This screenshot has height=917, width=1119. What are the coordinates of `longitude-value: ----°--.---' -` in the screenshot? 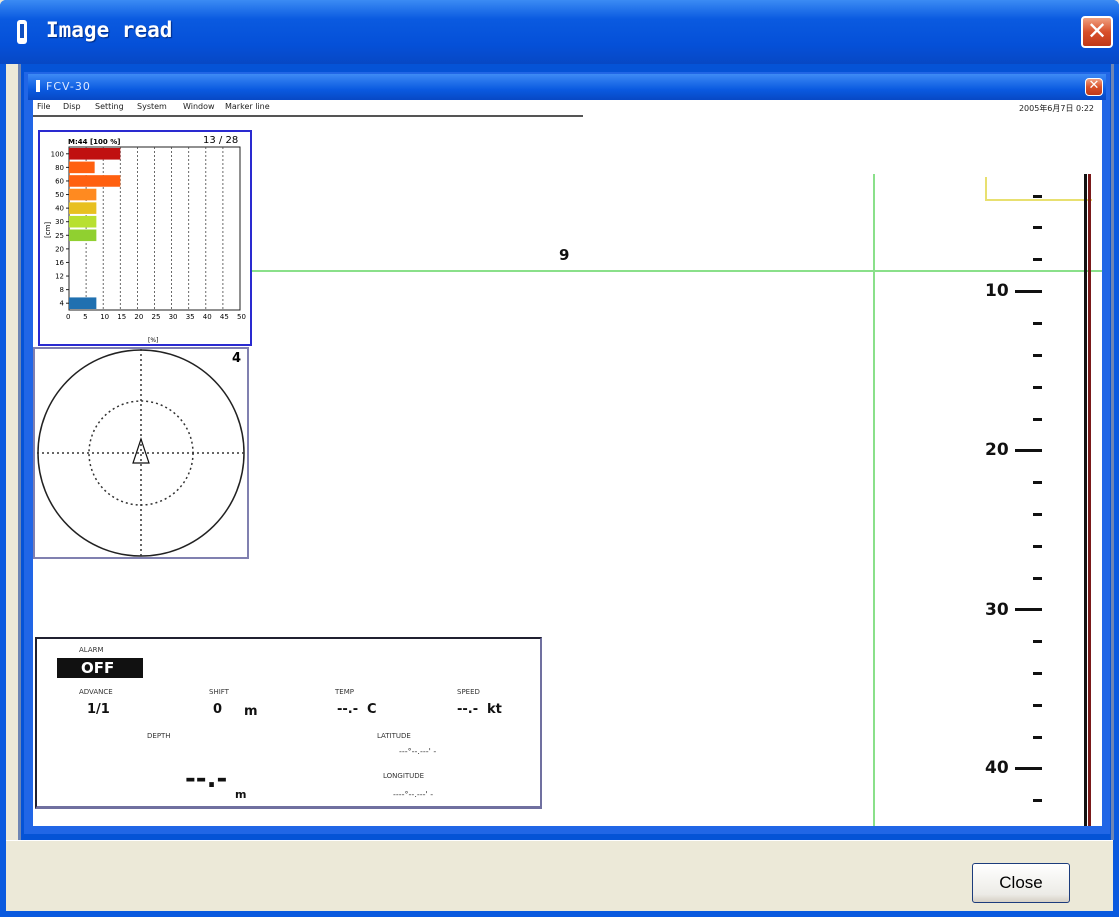 It's located at (413, 794).